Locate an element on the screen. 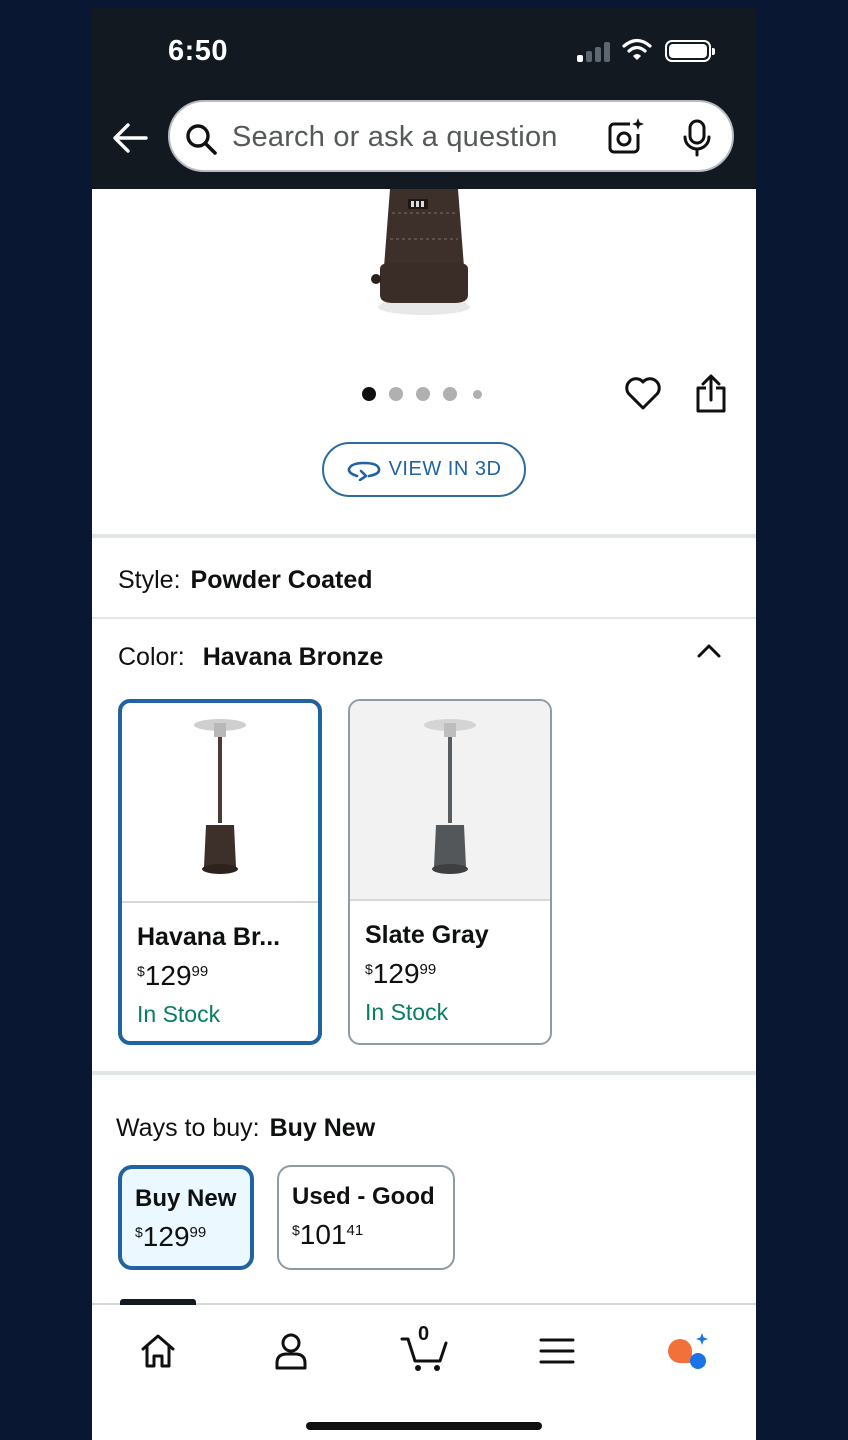 This screenshot has height=1440, width=848. buy-option-title: Used - Good is located at coordinates (363, 1196).